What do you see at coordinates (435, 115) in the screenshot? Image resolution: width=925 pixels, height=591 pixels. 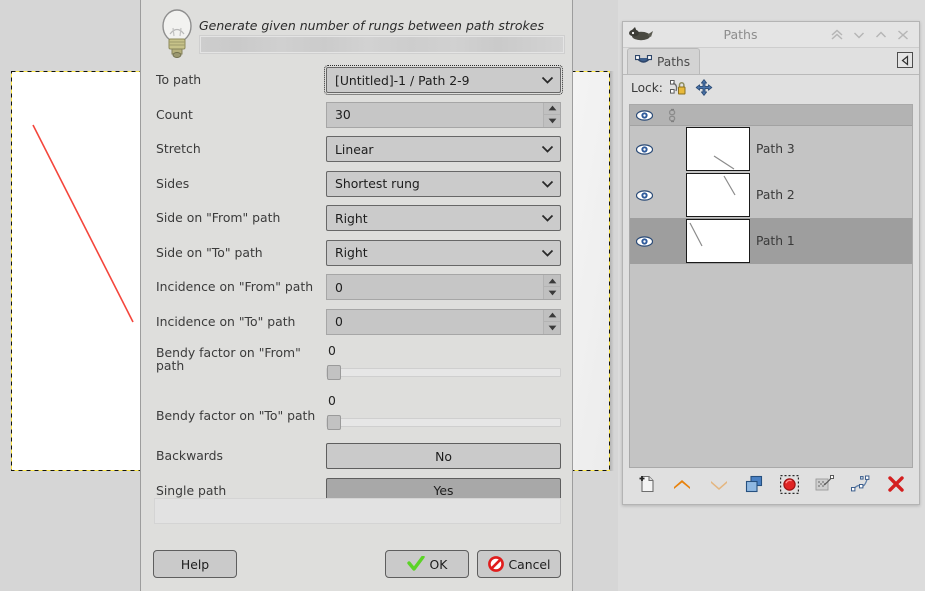 I see `count-value: 30` at bounding box center [435, 115].